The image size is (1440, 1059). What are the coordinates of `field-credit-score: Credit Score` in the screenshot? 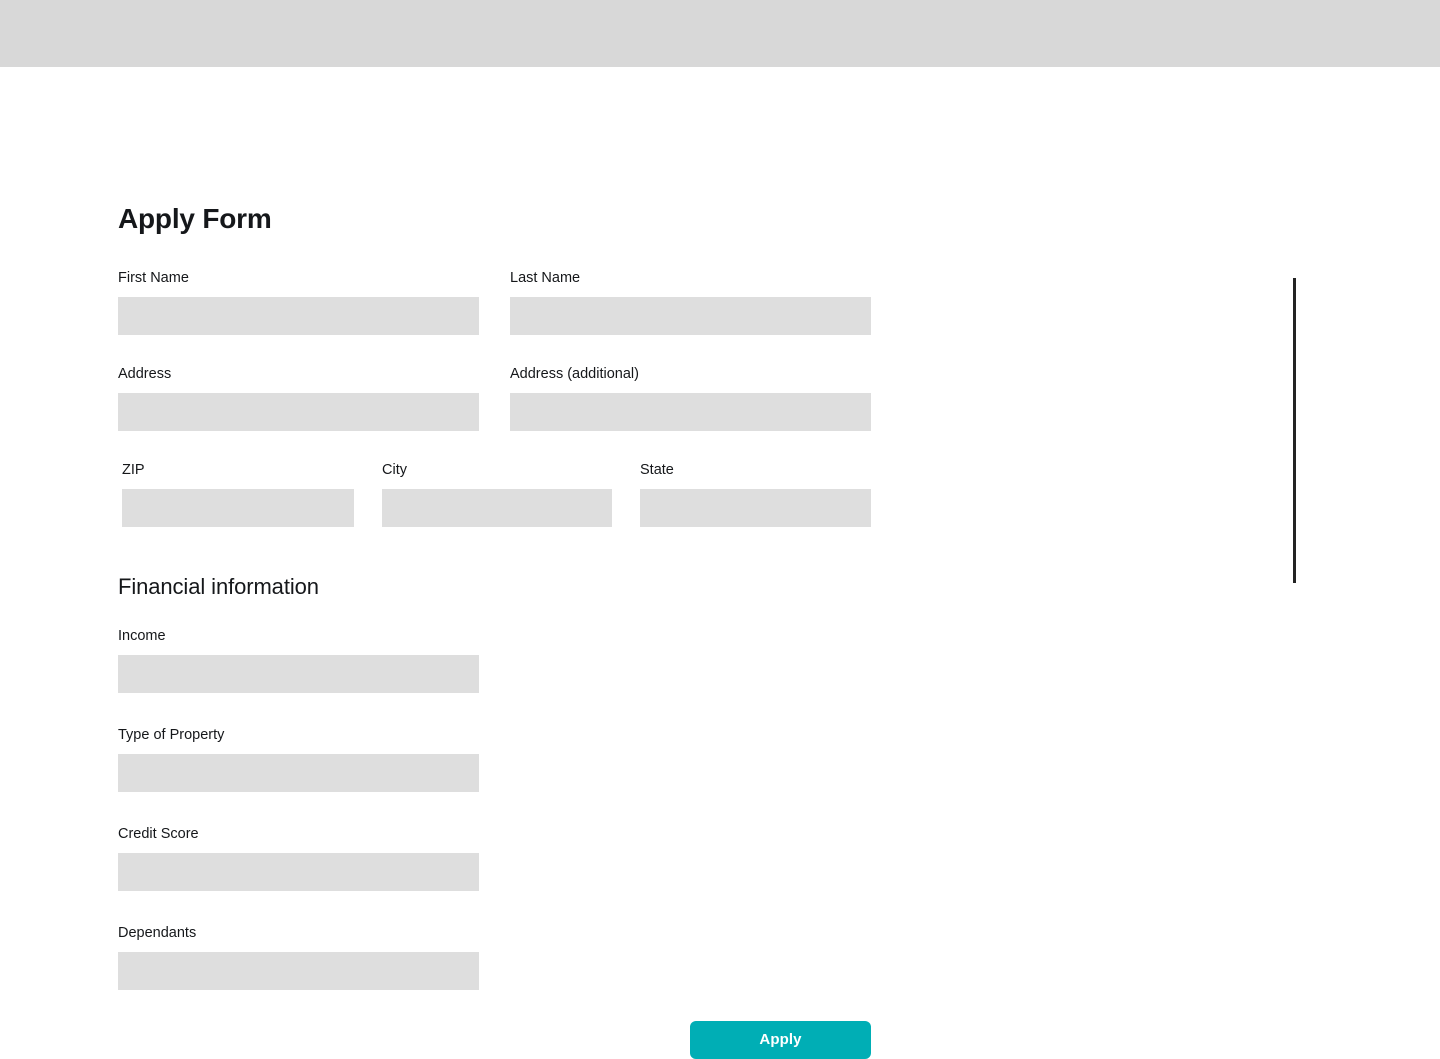 It's located at (298, 857).